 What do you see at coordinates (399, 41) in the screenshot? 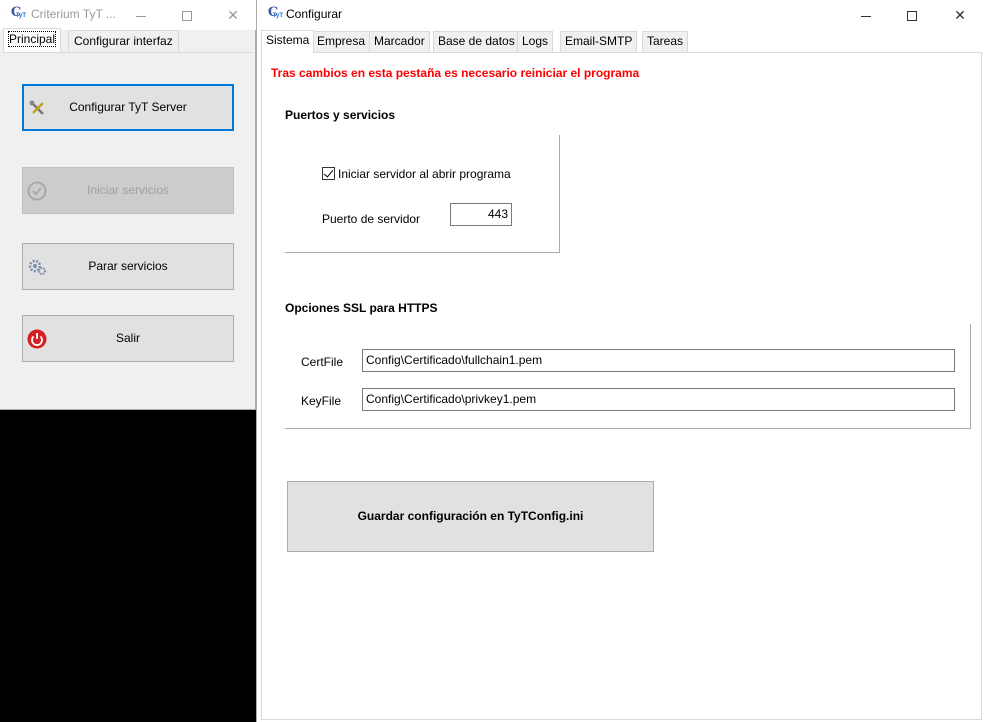
I see `tab-marcador: Marcador` at bounding box center [399, 41].